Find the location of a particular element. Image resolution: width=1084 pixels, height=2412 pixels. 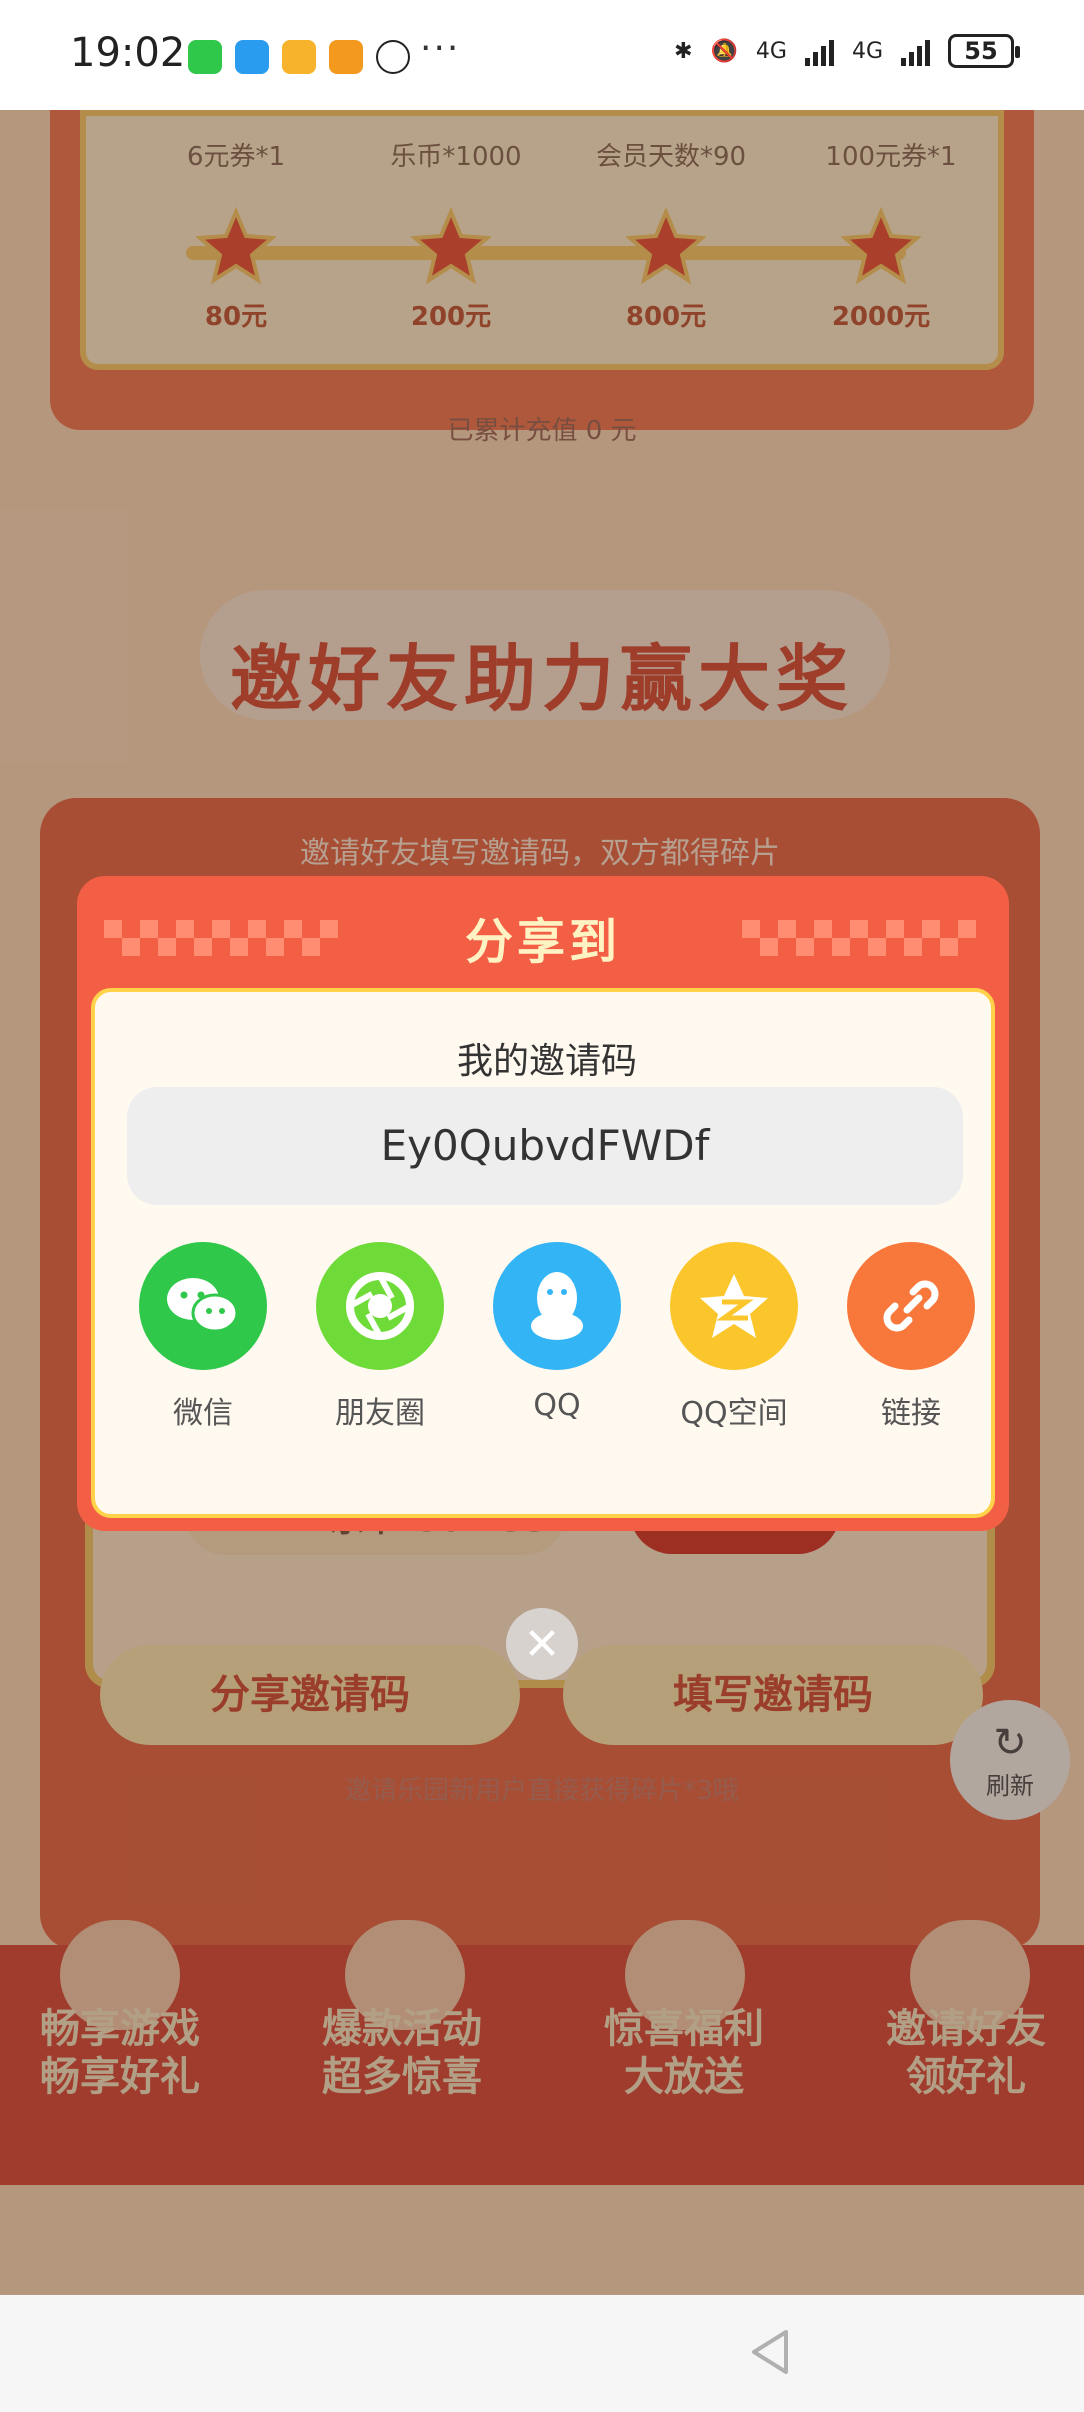

wechat-notification-icon is located at coordinates (205, 57).